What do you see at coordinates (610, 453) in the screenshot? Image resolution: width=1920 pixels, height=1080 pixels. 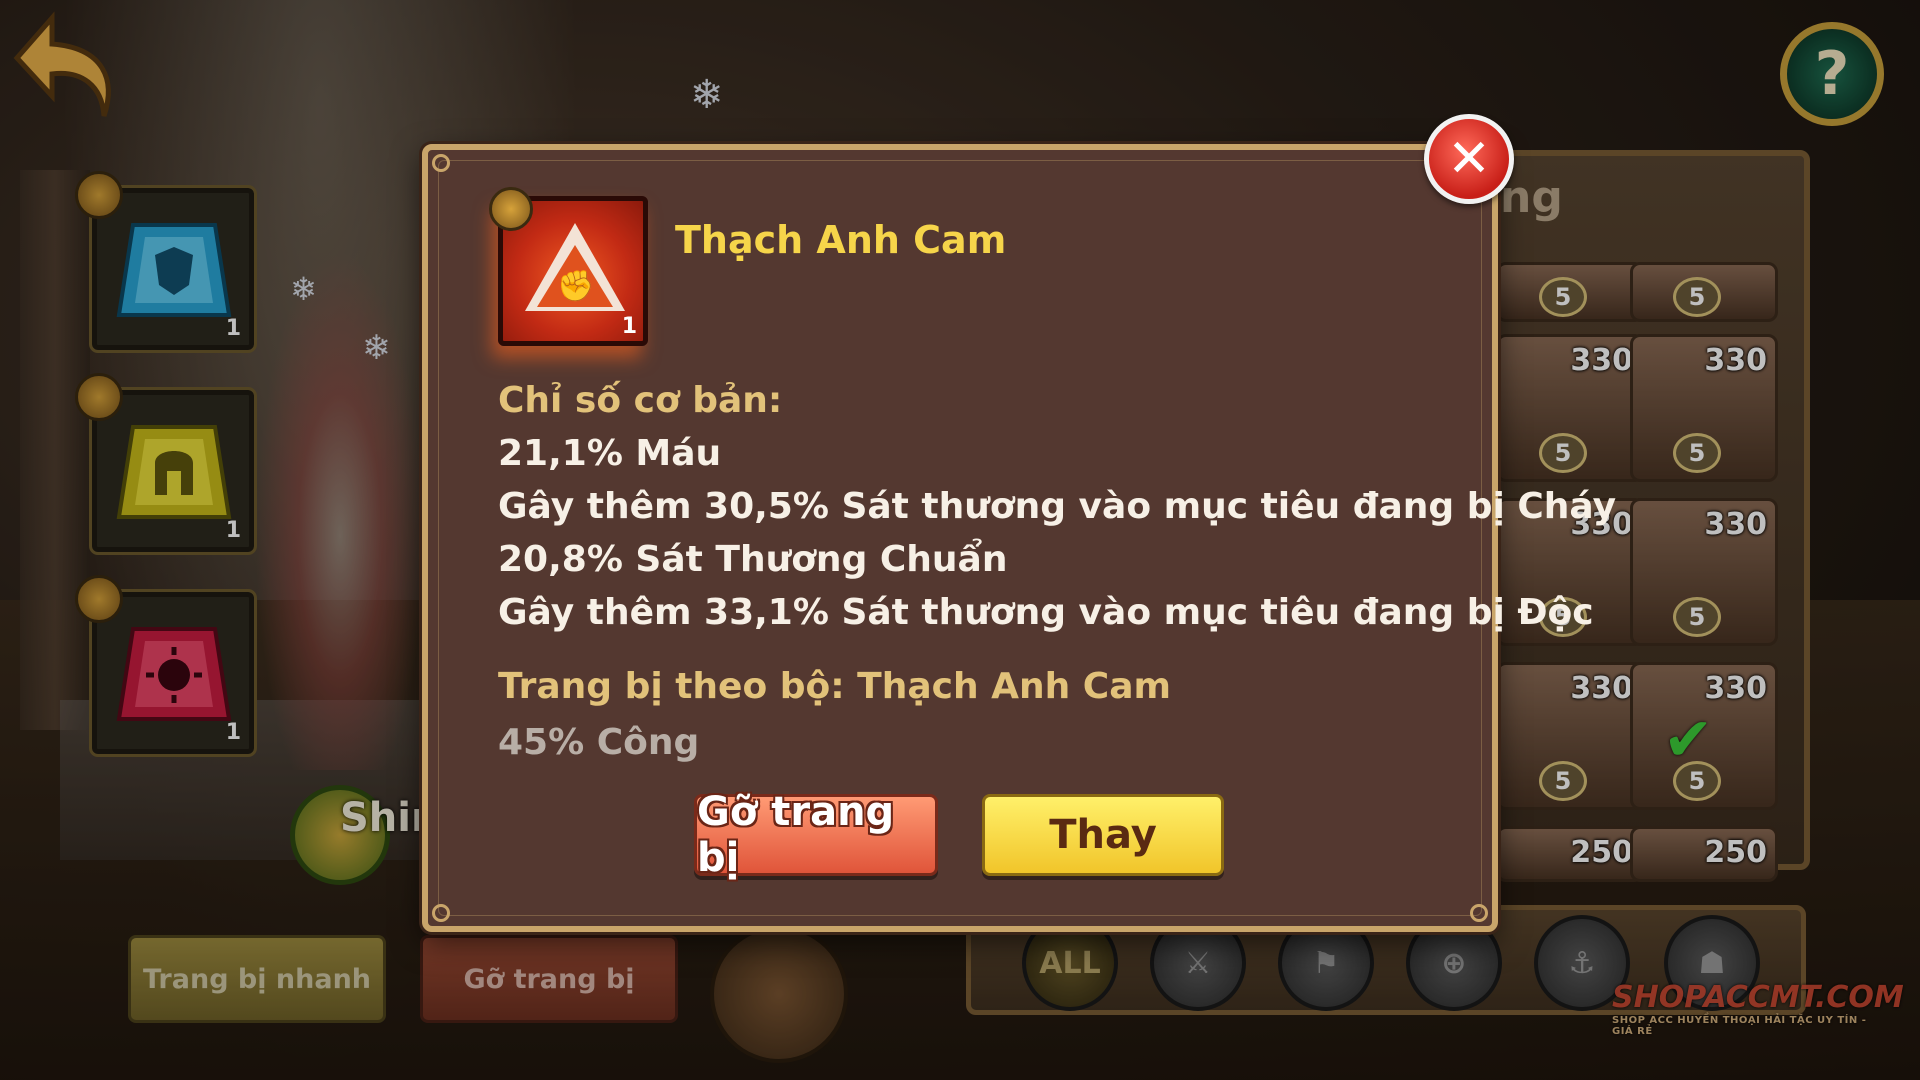 I see `stat-line: 21,1% Máu` at bounding box center [610, 453].